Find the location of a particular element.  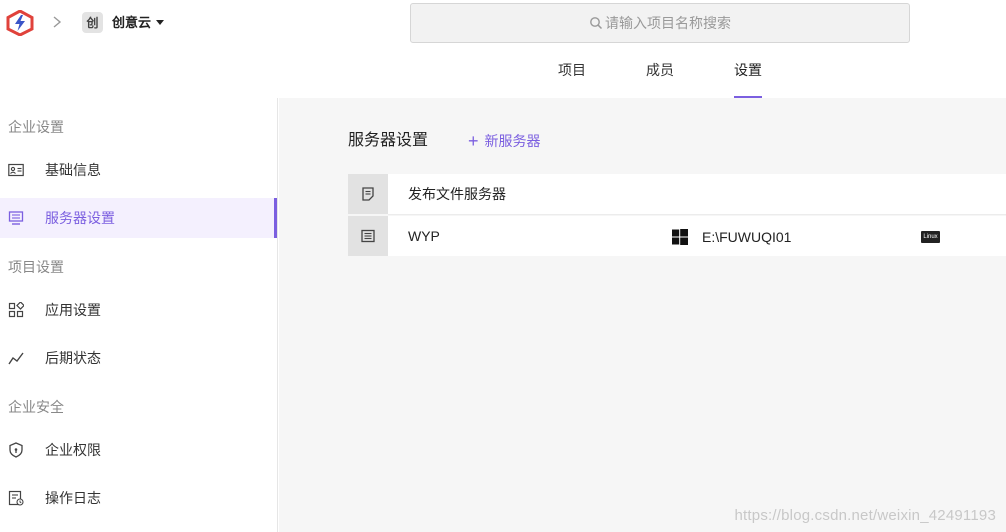

tab-members: 成员 is located at coordinates (660, 70).